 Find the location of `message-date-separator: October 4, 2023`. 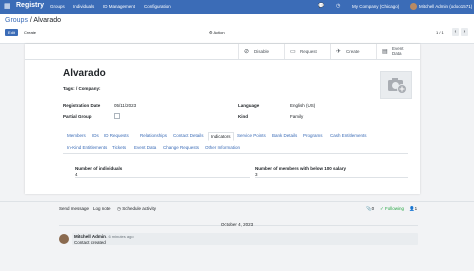

message-date-separator: October 4, 2023 is located at coordinates (237, 224).